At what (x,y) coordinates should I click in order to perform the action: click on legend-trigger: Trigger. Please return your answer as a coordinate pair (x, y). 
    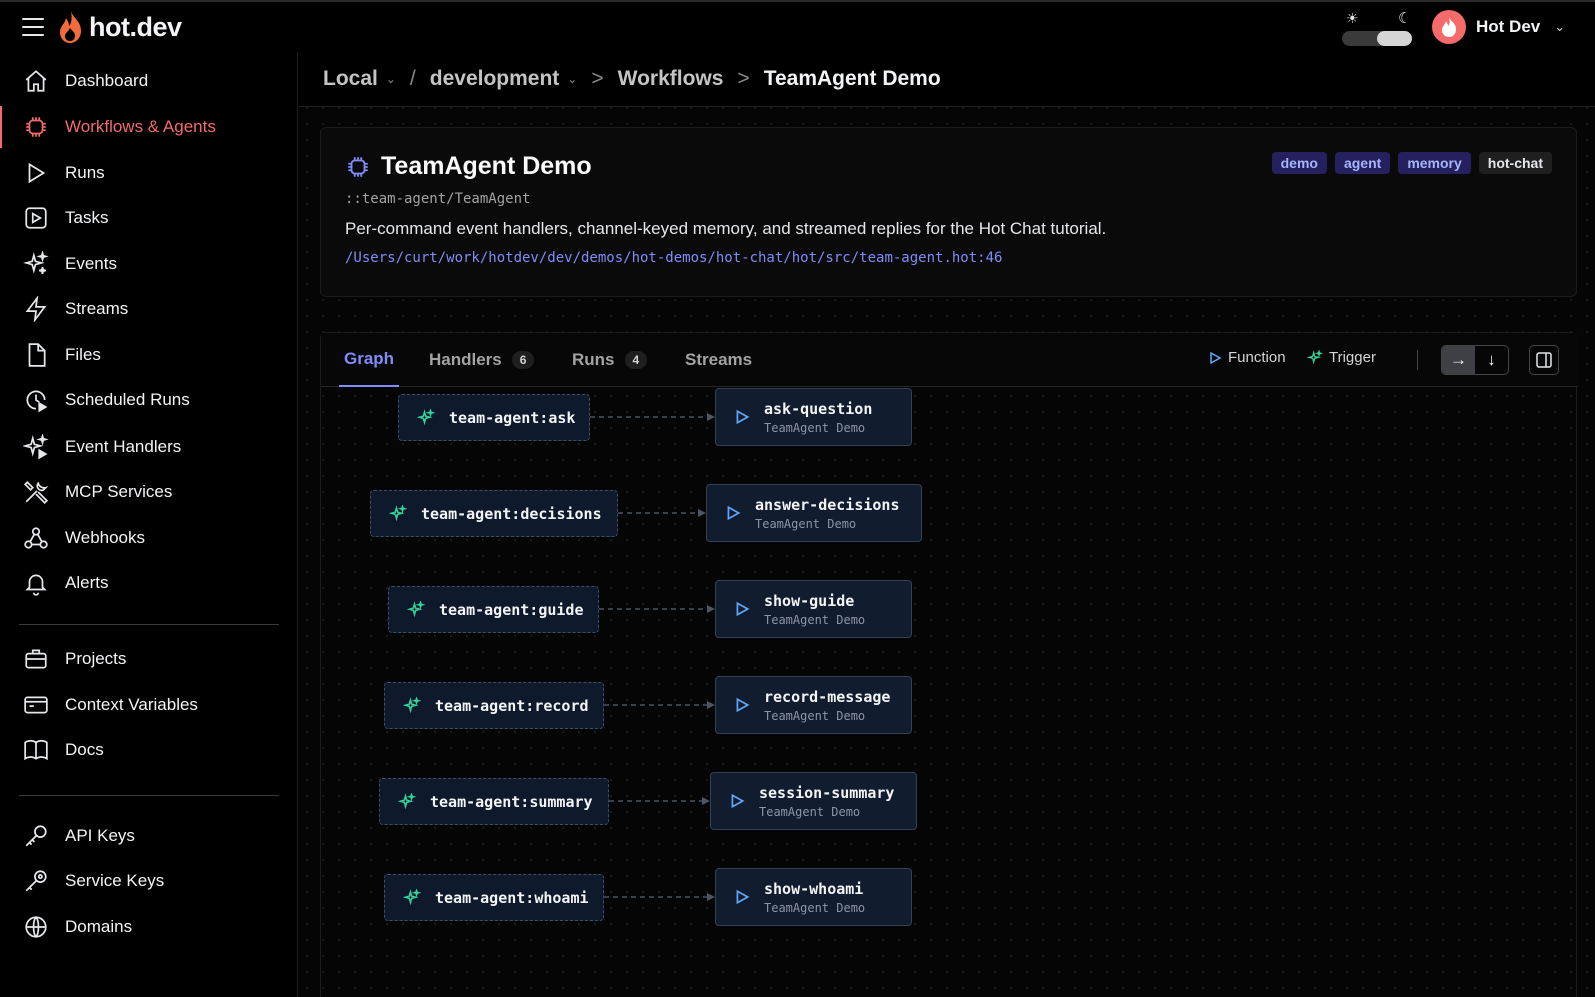
    Looking at the image, I should click on (1341, 357).